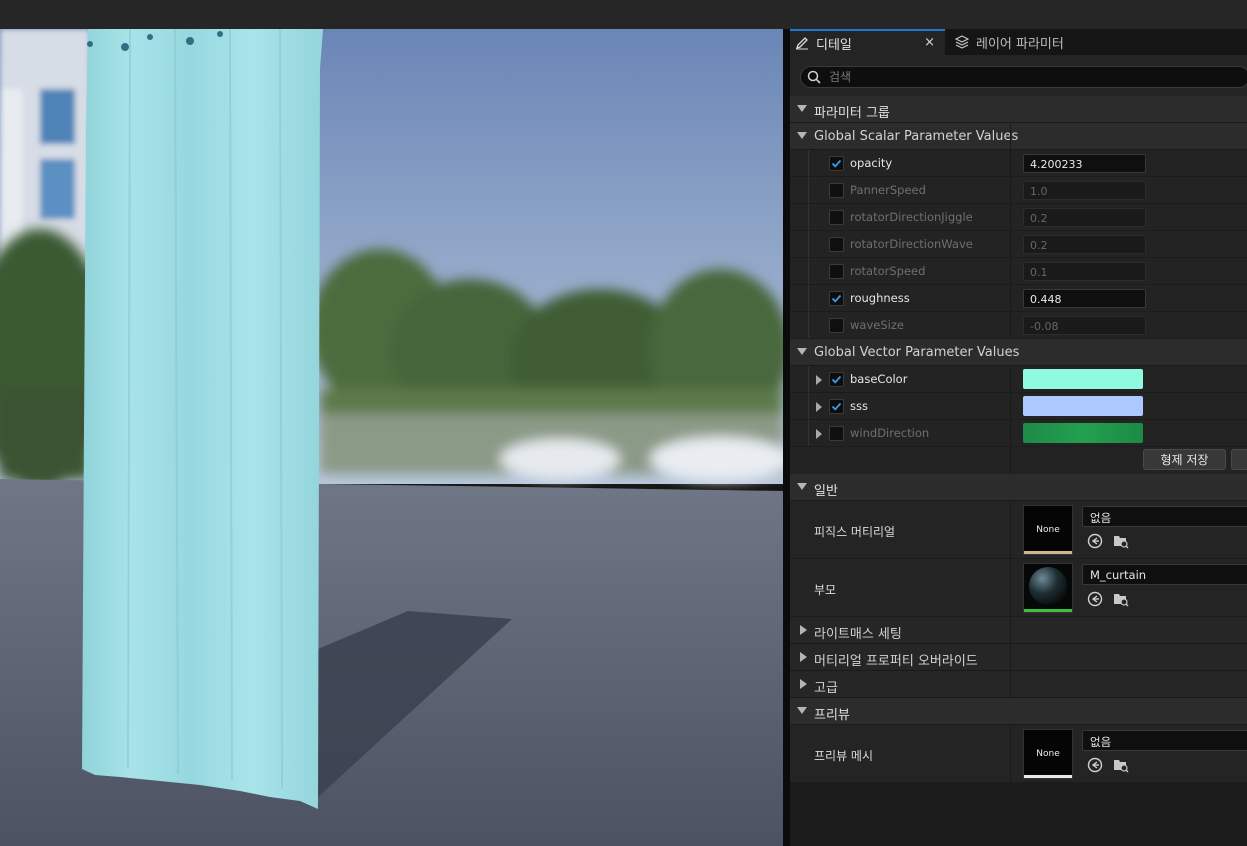 The image size is (1247, 846). What do you see at coordinates (1018, 711) in the screenshot?
I see `section-preview: 프리뷰` at bounding box center [1018, 711].